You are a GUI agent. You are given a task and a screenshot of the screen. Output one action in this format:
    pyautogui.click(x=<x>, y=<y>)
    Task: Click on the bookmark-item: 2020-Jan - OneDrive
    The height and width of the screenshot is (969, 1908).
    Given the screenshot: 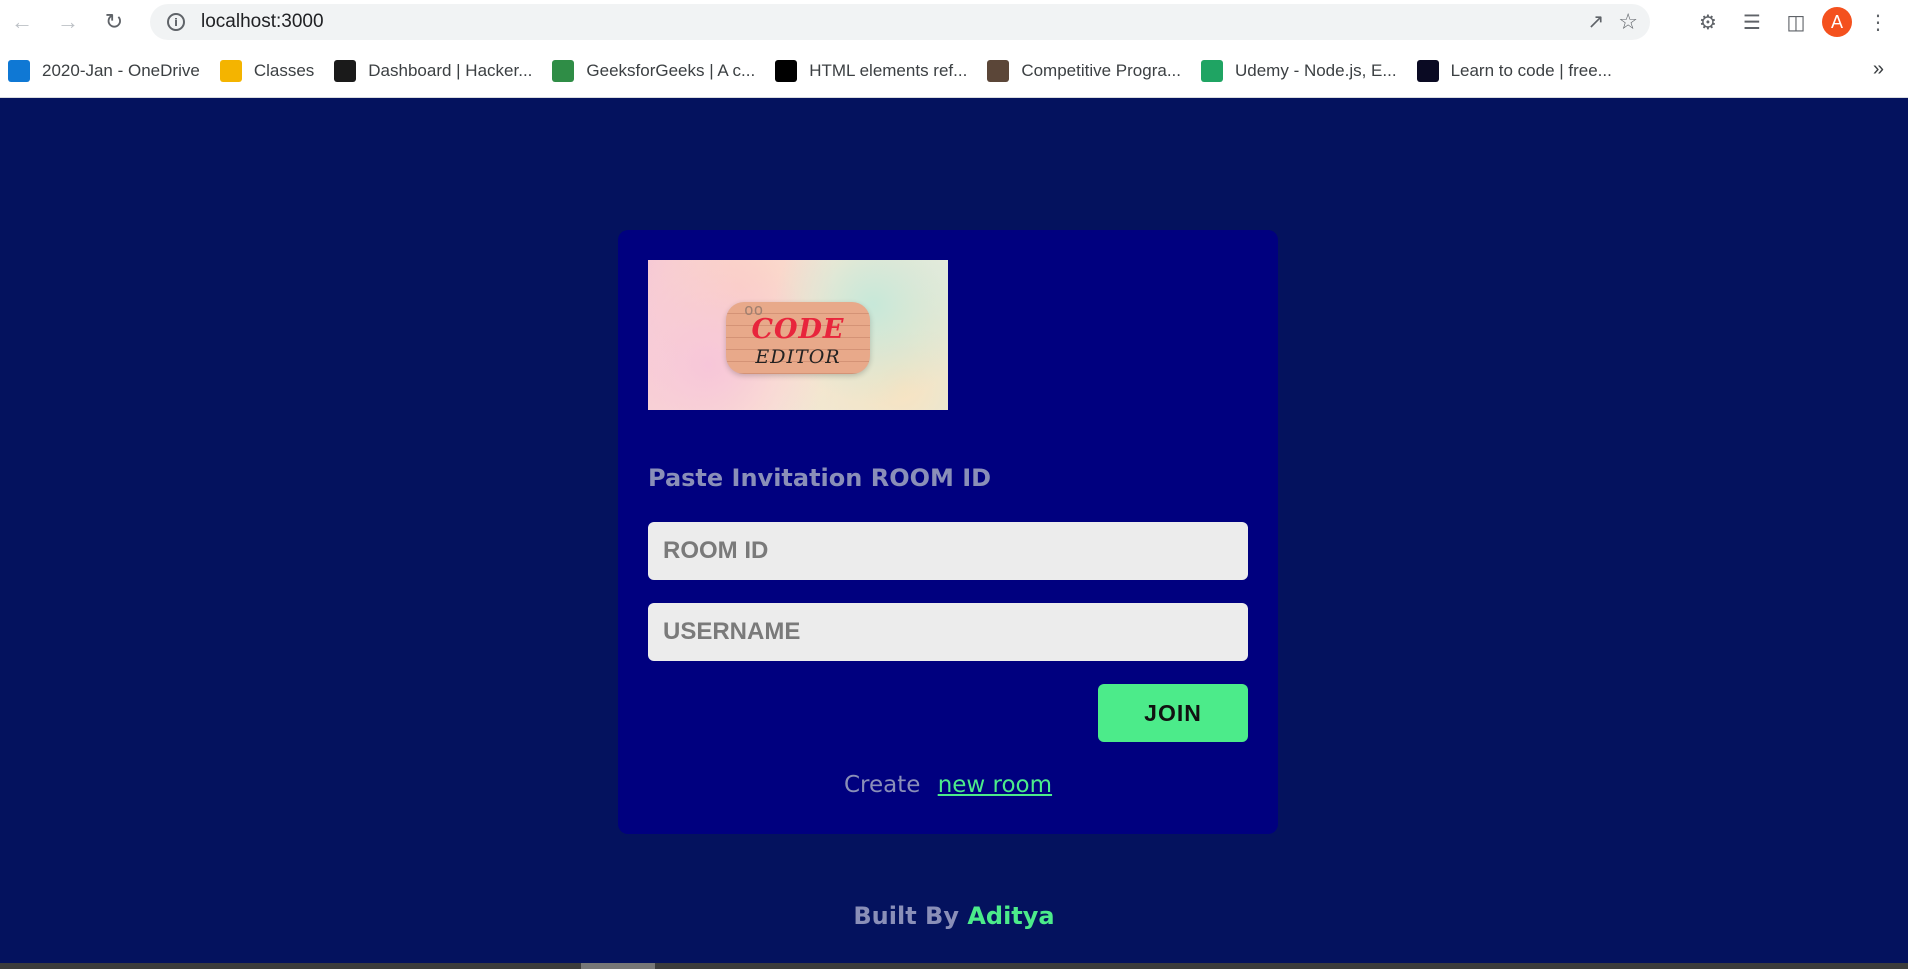 What is the action you would take?
    pyautogui.click(x=104, y=70)
    